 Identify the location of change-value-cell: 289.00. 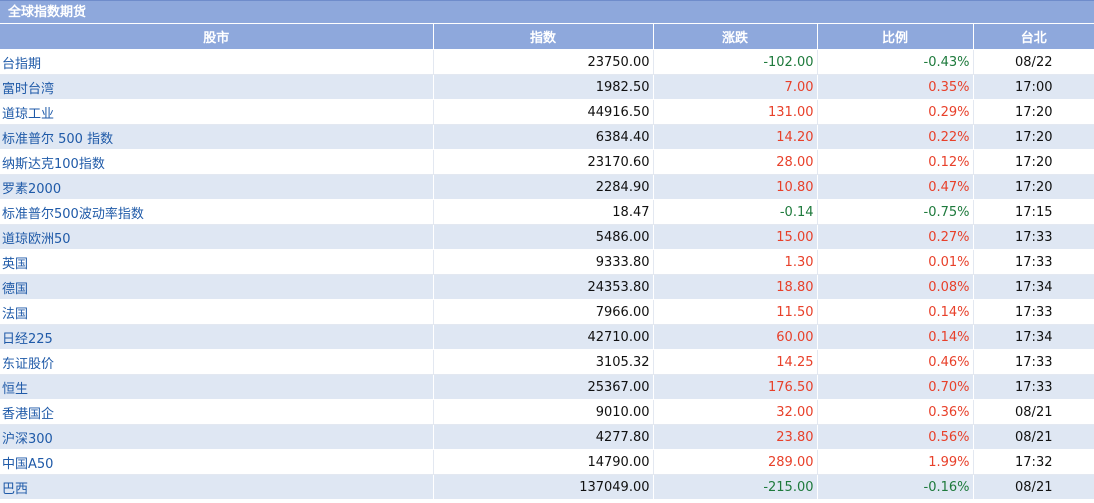
(735, 462).